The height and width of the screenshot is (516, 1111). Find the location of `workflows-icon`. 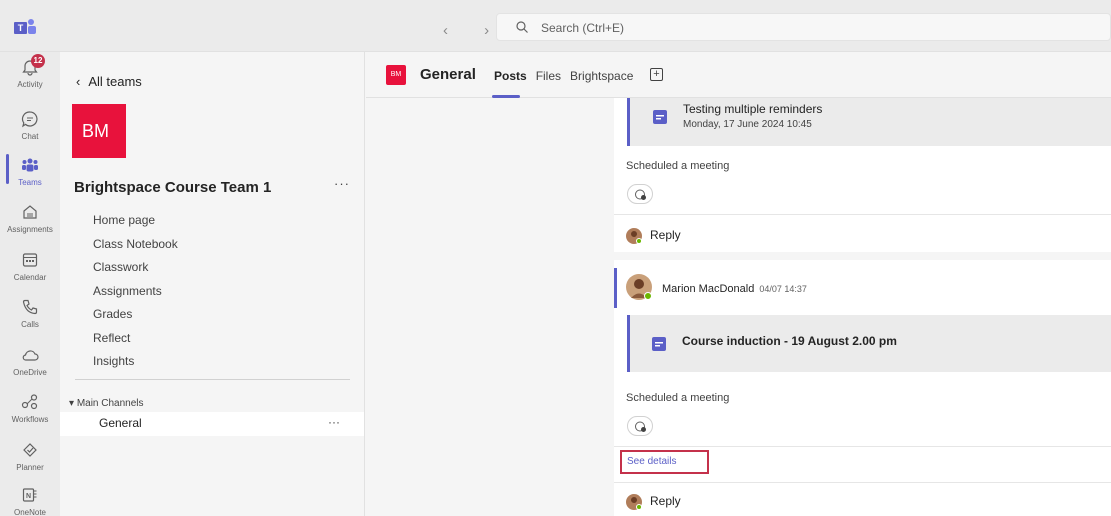

workflows-icon is located at coordinates (29, 402).